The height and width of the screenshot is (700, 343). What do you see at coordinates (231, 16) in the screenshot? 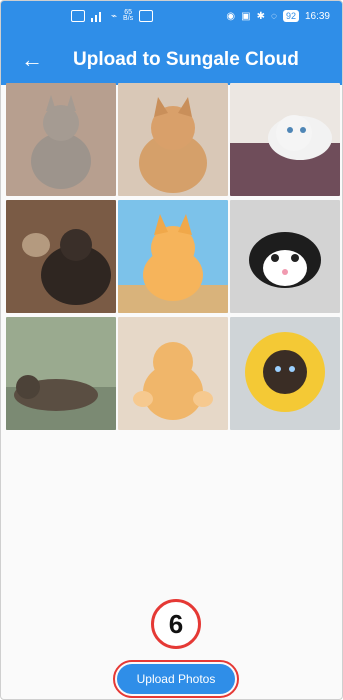
I see `eye-icon: ◉` at bounding box center [231, 16].